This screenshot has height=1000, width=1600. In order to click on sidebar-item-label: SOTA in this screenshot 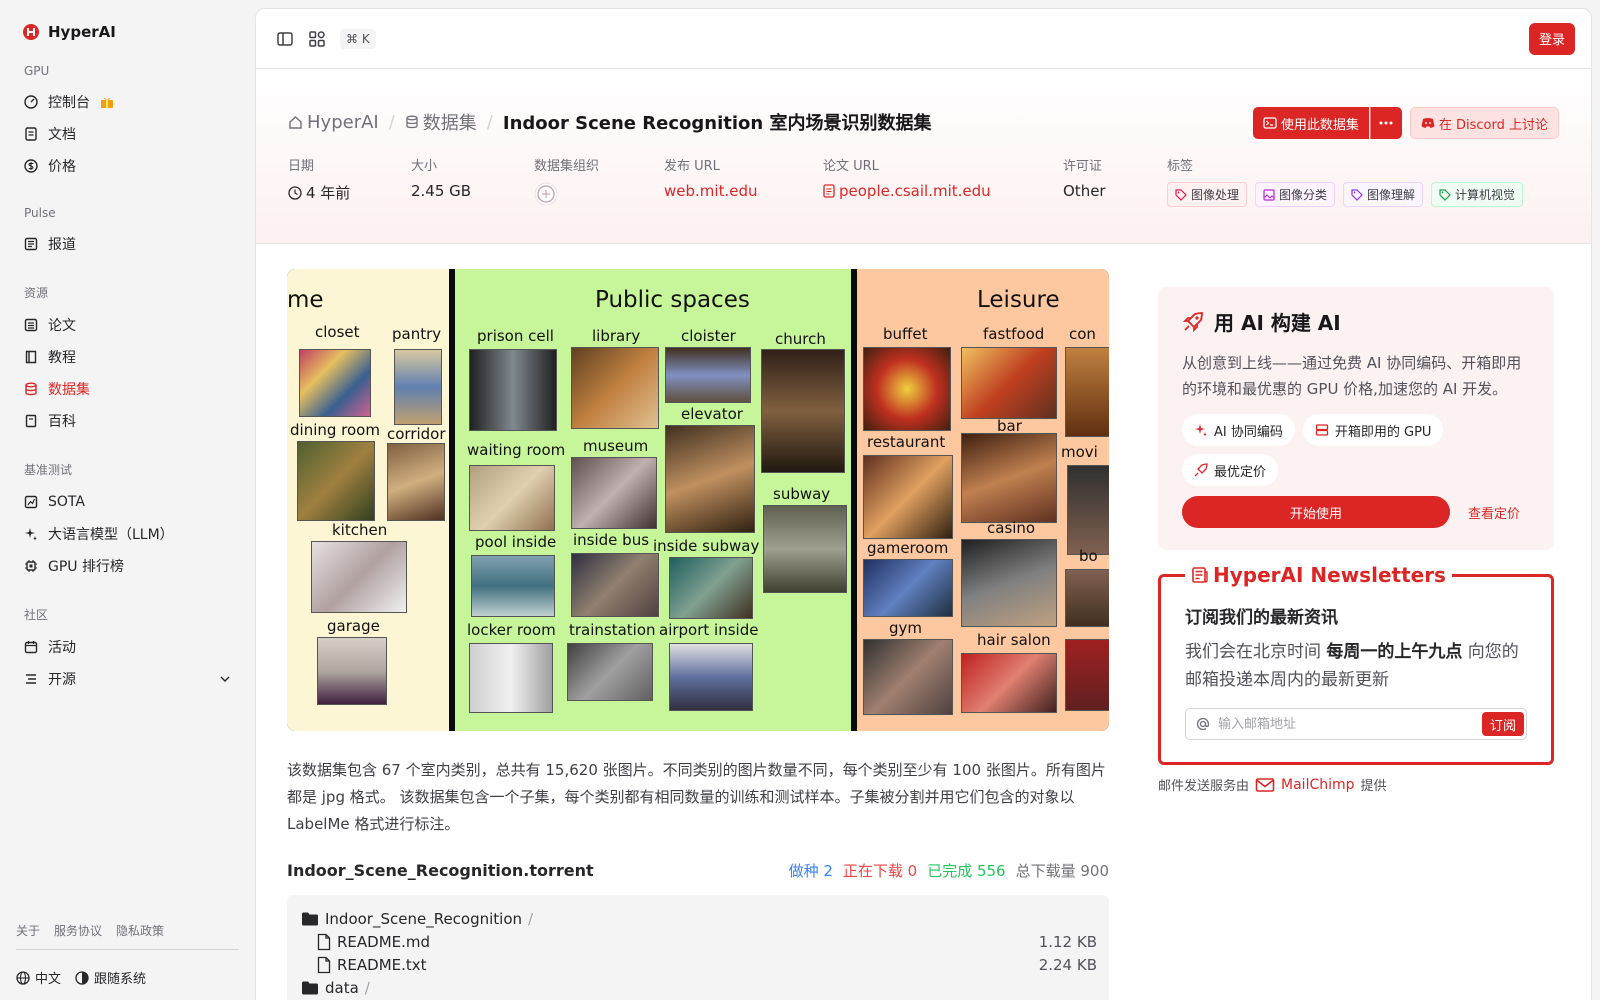, I will do `click(66, 502)`.